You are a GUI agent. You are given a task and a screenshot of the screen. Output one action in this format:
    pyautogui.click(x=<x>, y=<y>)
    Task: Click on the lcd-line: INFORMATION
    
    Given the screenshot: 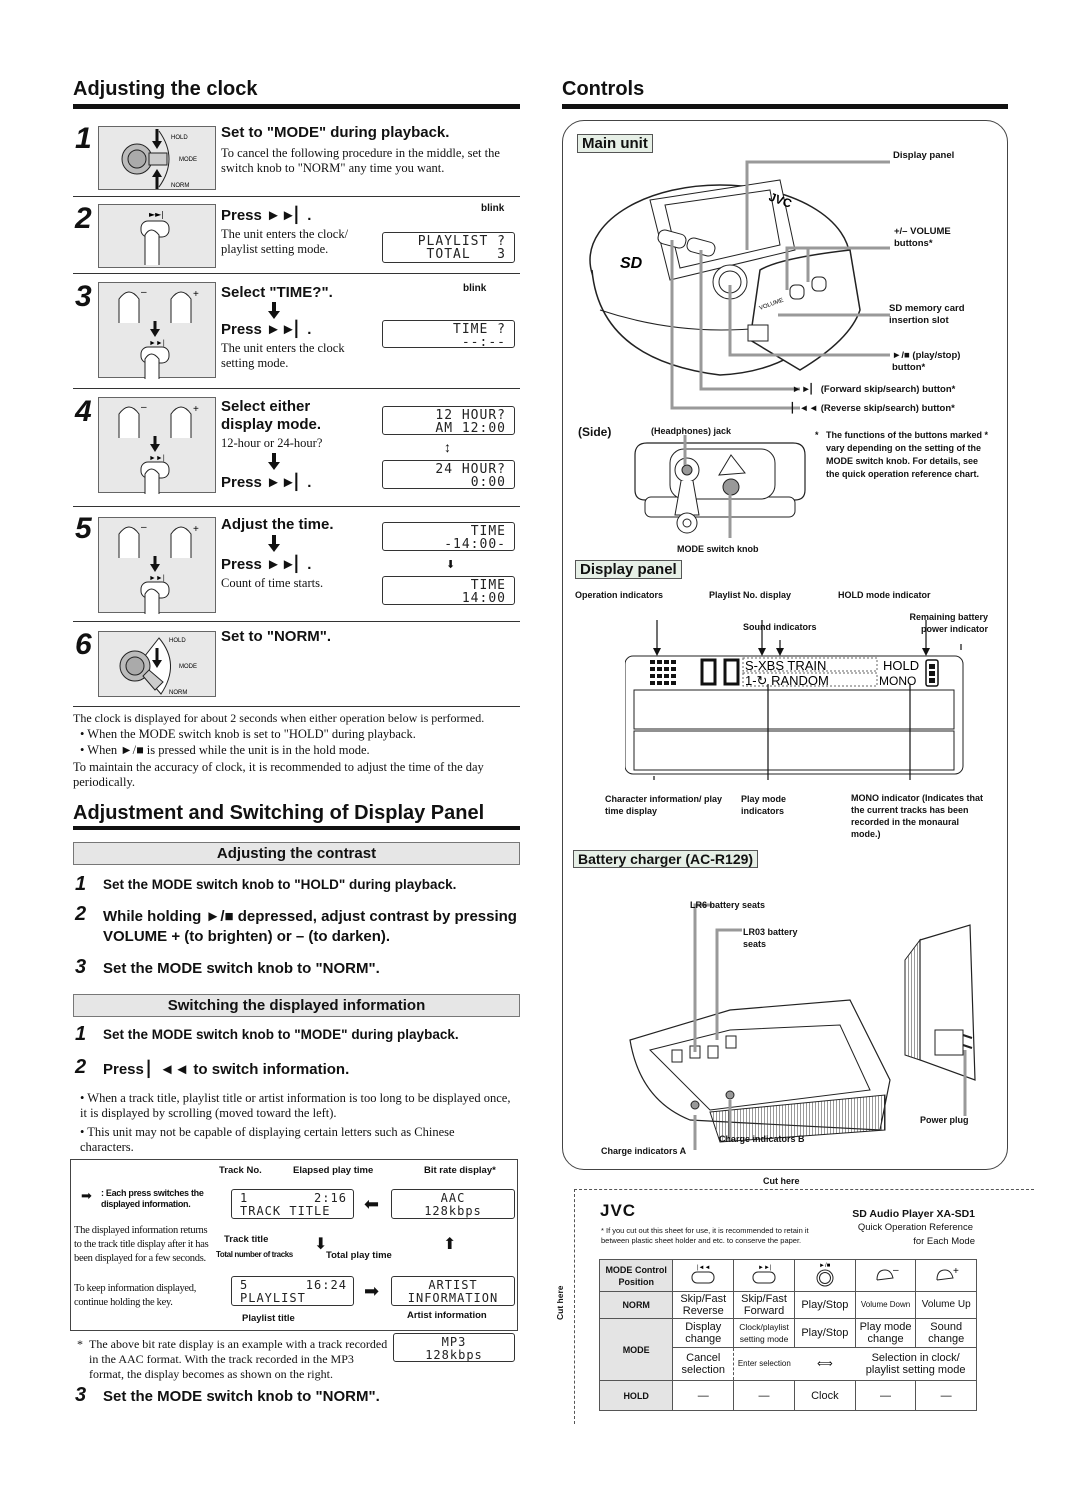 What is the action you would take?
    pyautogui.click(x=453, y=1298)
    